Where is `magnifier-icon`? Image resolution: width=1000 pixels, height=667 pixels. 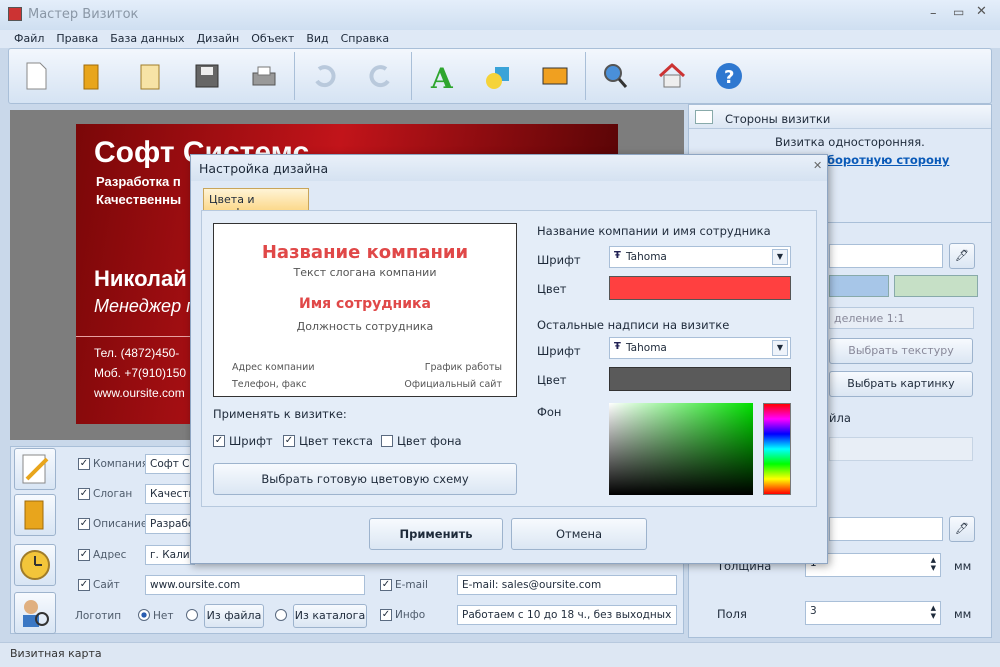
magnifier-icon is located at coordinates (616, 76).